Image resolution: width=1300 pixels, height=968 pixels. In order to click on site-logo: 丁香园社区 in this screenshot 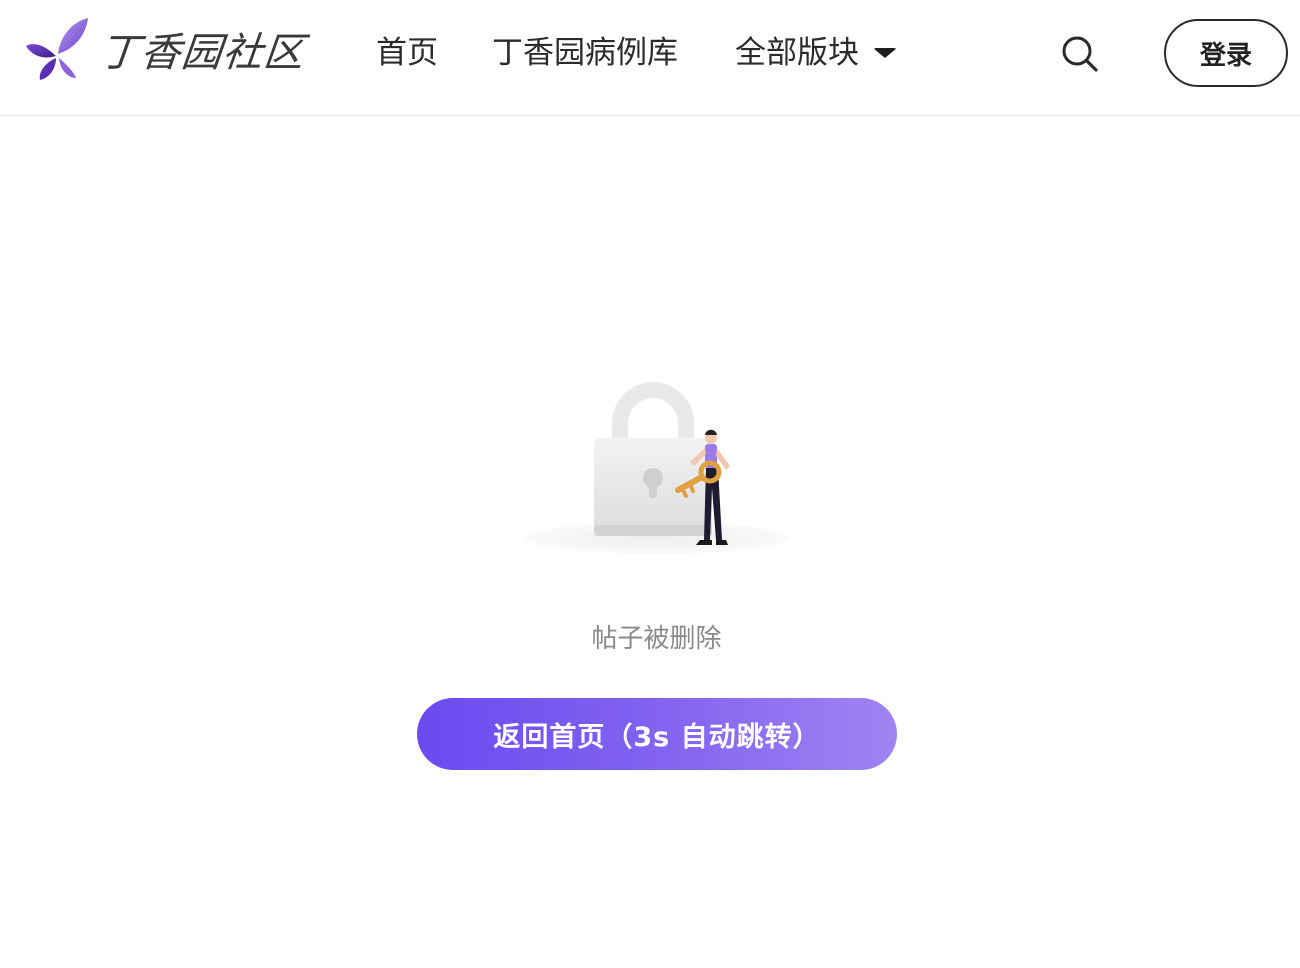, I will do `click(165, 49)`.